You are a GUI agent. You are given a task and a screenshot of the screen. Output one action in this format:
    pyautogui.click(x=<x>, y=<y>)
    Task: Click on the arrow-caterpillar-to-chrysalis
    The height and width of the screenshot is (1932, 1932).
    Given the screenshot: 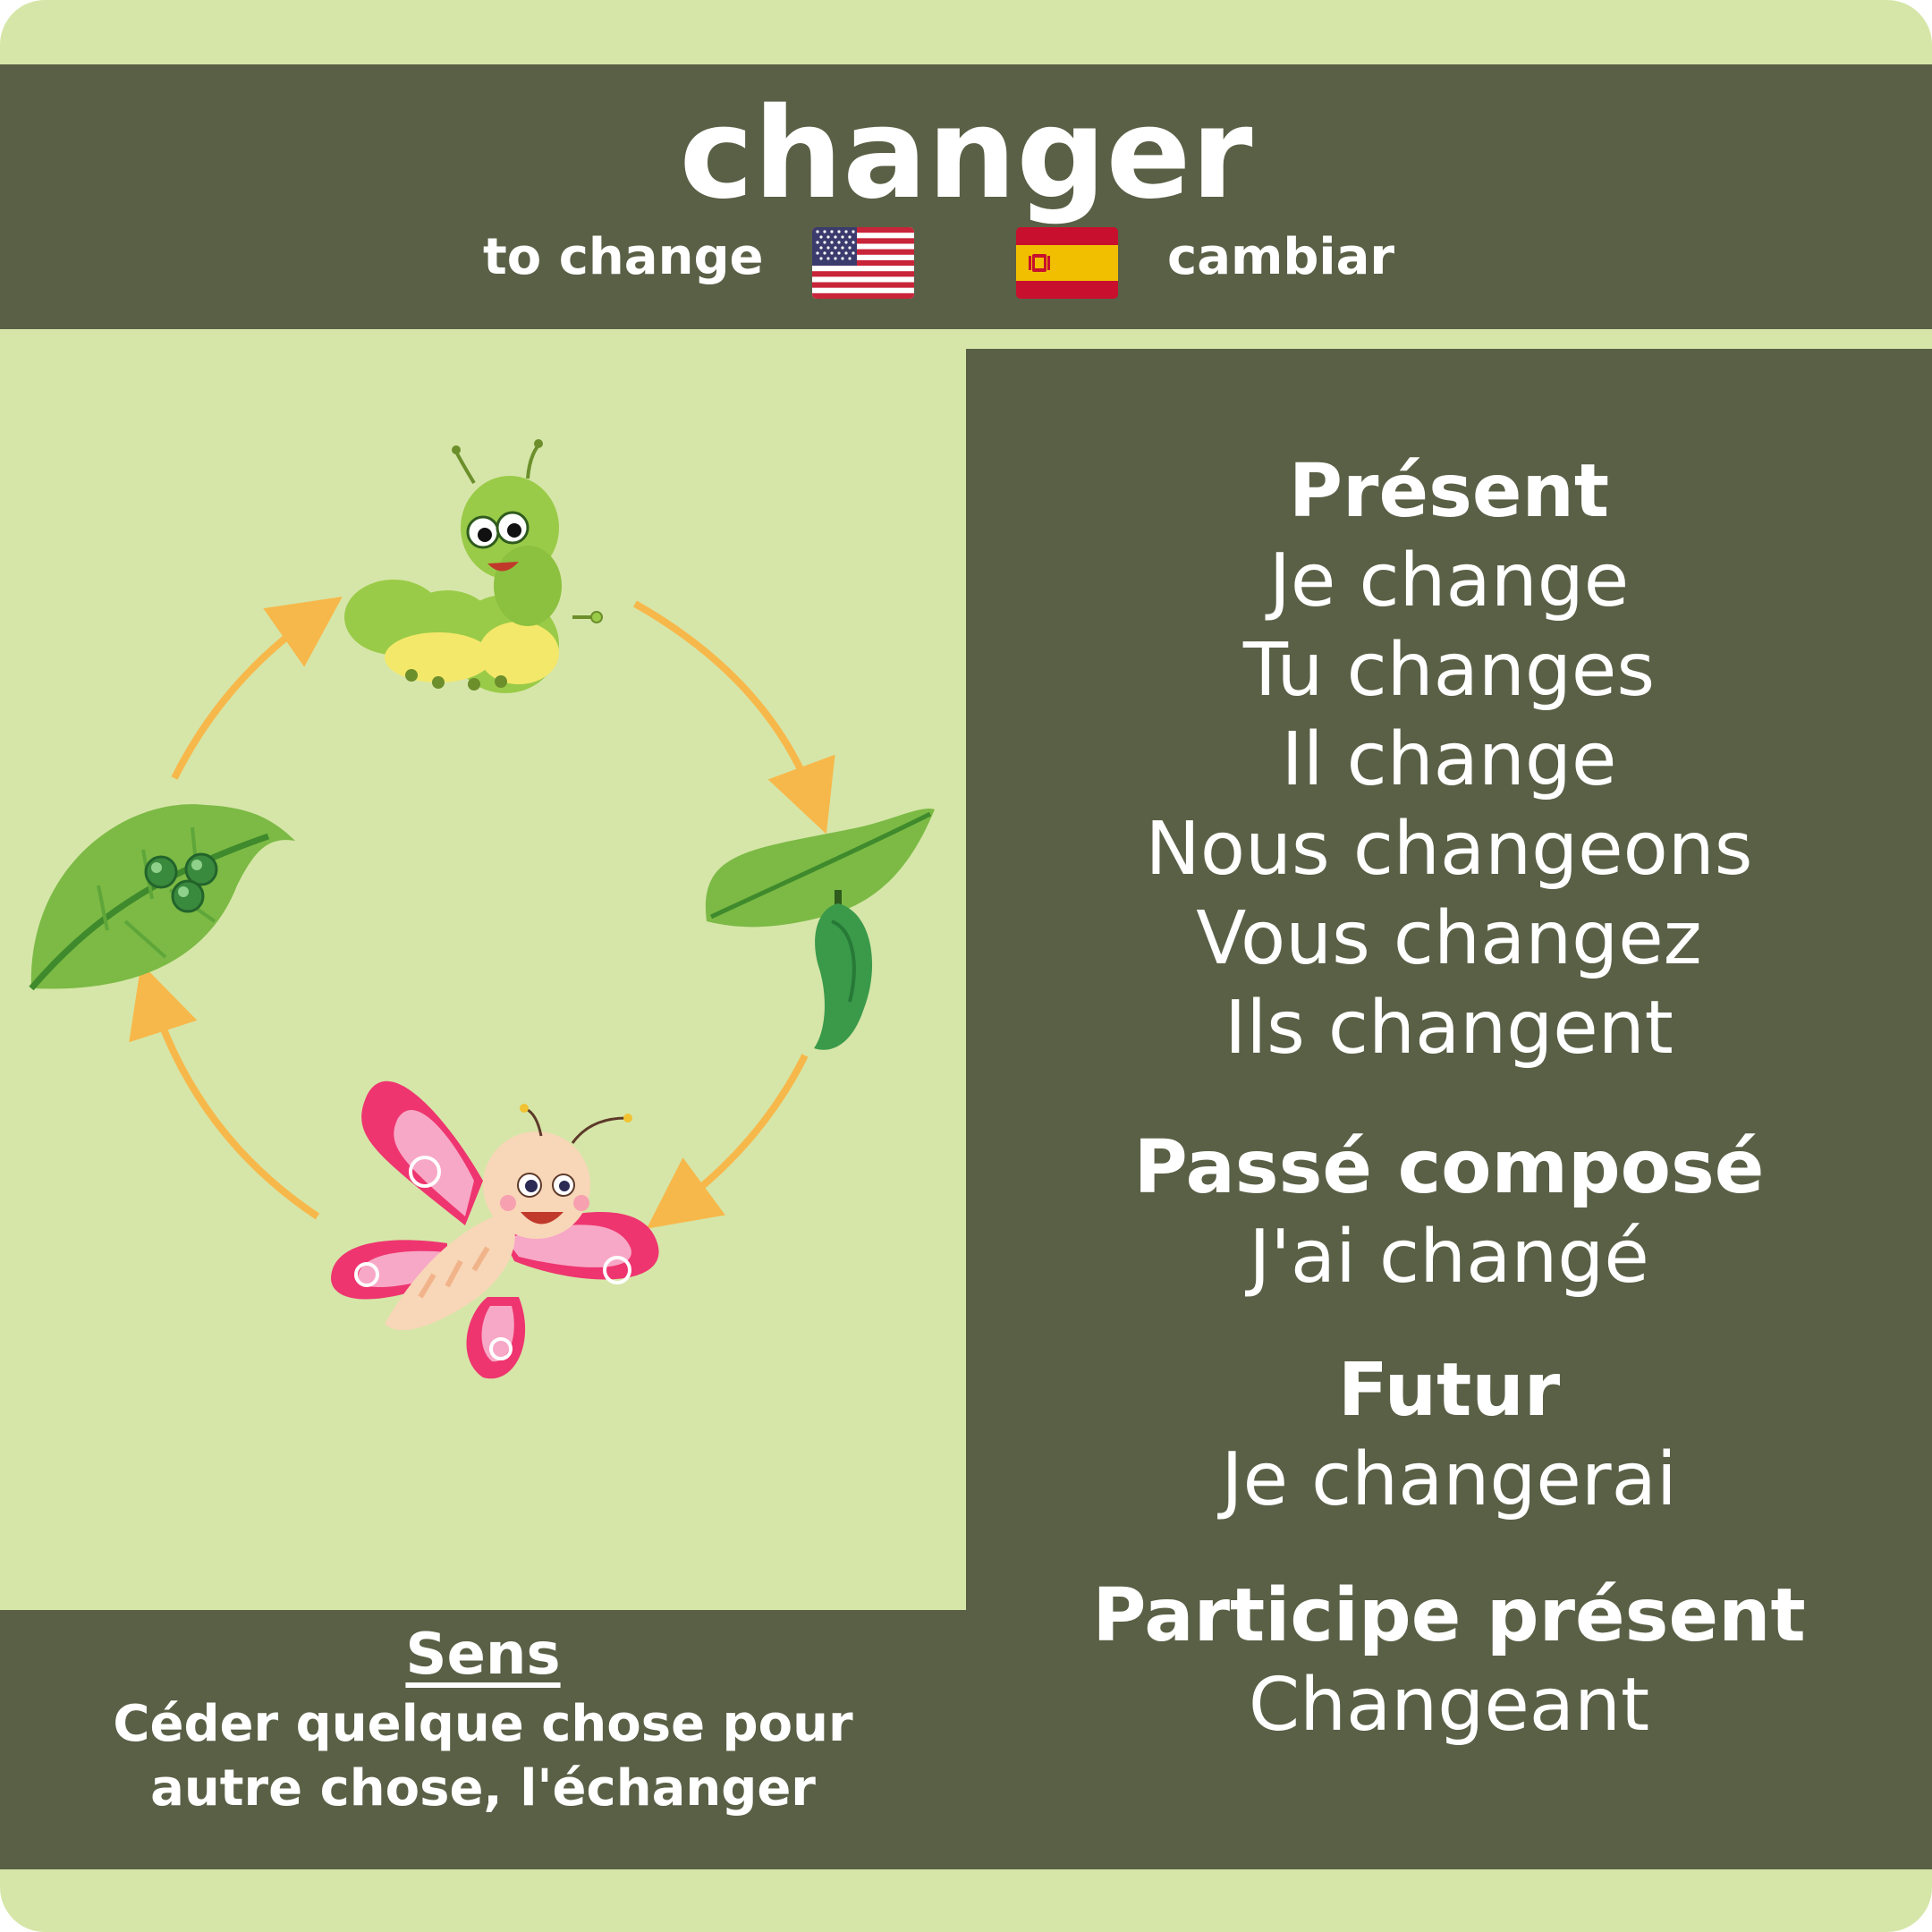 What is the action you would take?
    pyautogui.click(x=734, y=717)
    